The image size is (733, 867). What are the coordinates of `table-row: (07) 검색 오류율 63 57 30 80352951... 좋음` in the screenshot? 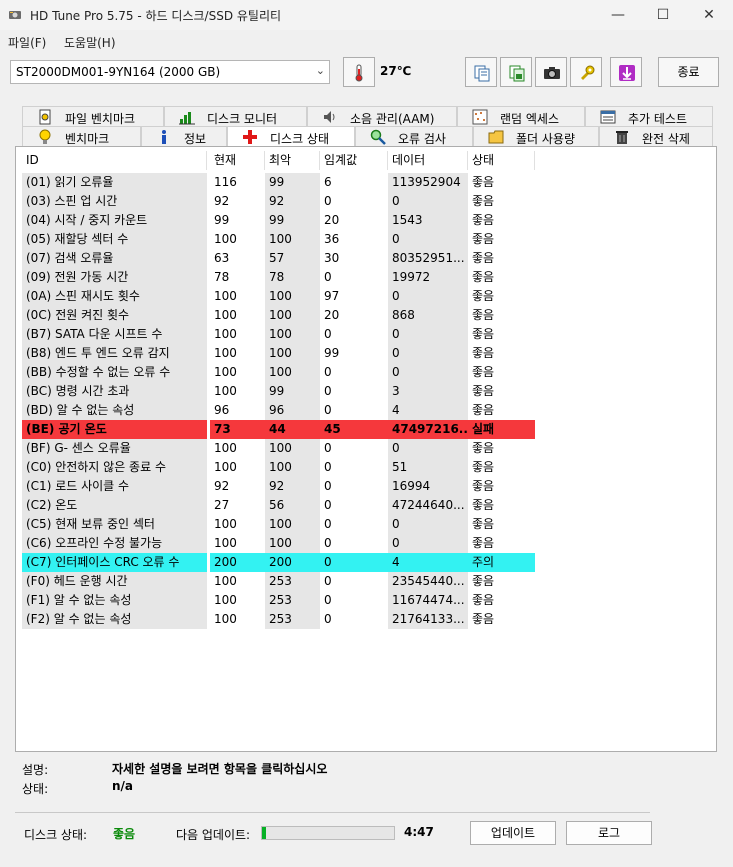 It's located at (284, 258).